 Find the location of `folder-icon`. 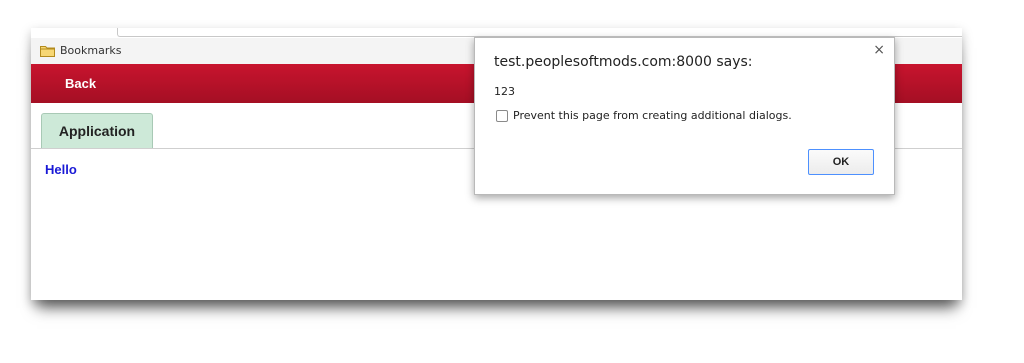

folder-icon is located at coordinates (47, 50).